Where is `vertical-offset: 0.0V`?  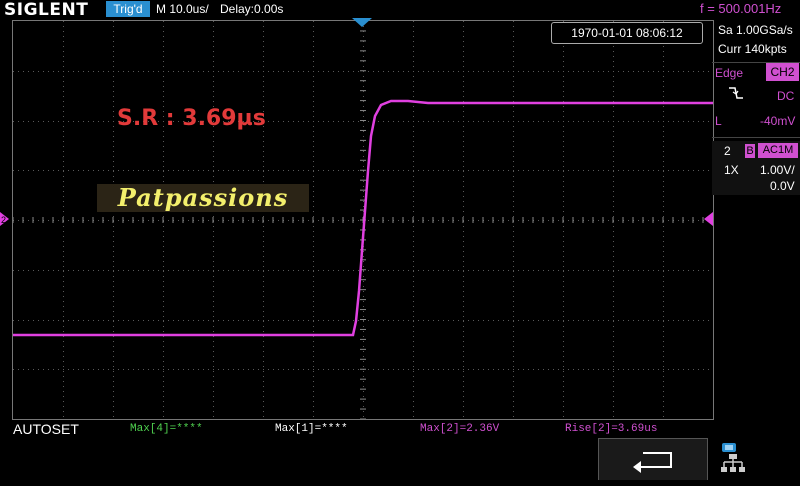
vertical-offset: 0.0V is located at coordinates (782, 186).